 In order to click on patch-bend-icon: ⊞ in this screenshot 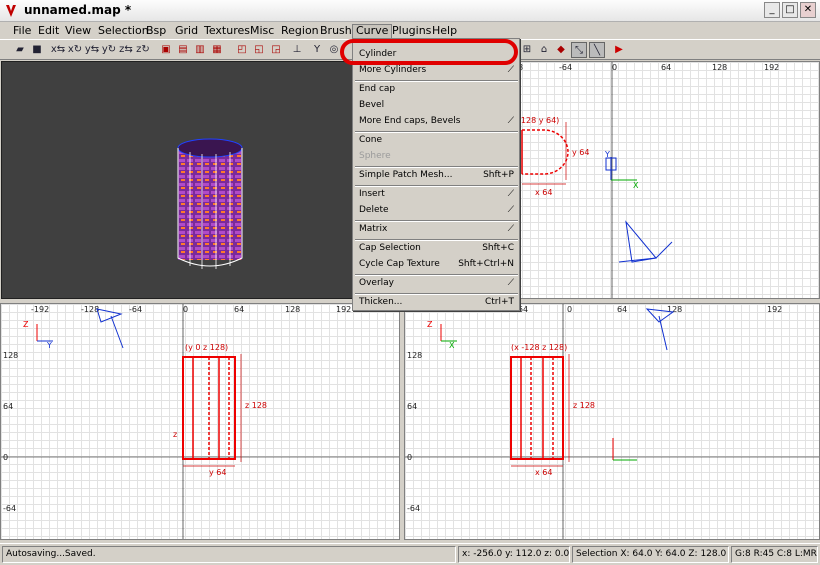, I will do `click(527, 50)`.